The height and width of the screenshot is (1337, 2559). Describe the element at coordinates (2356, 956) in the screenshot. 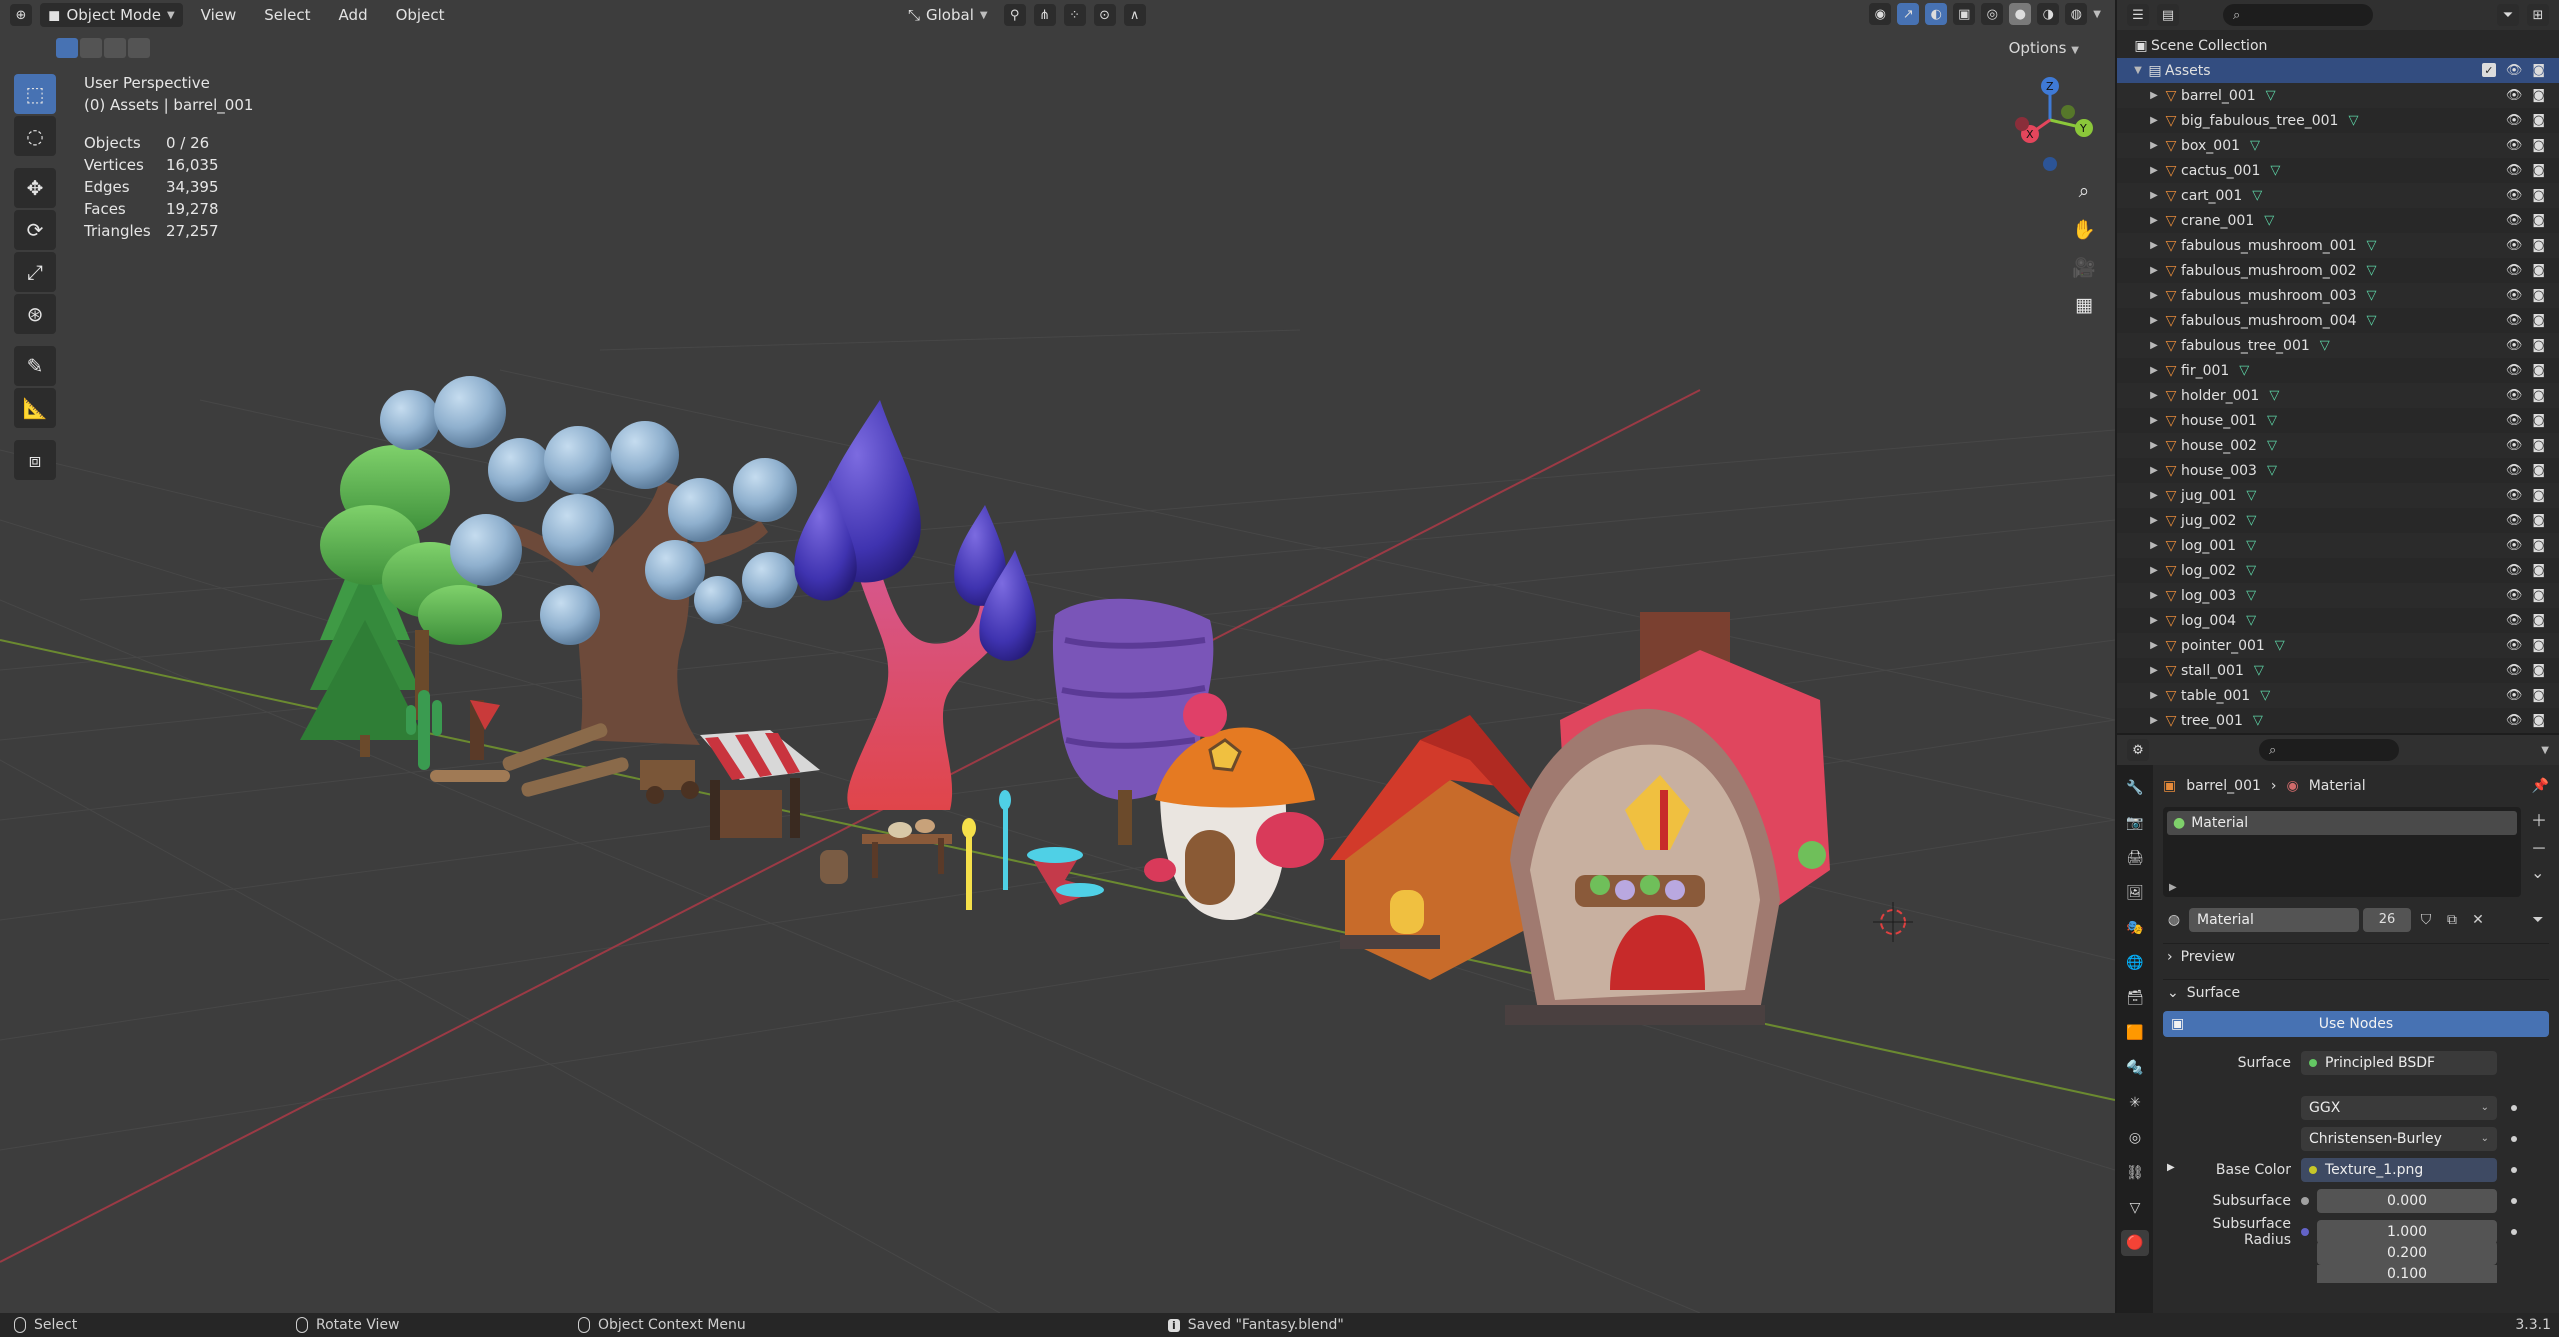

I see `preview-panel-header: › Preview` at that location.